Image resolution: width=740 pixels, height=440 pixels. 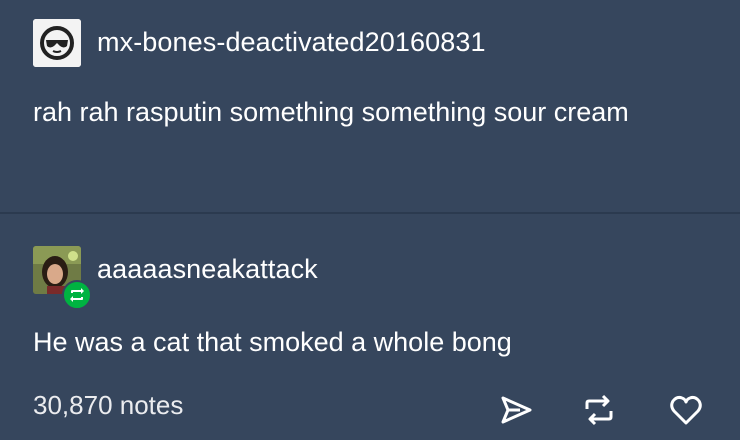 I want to click on avatar, so click(x=57, y=43).